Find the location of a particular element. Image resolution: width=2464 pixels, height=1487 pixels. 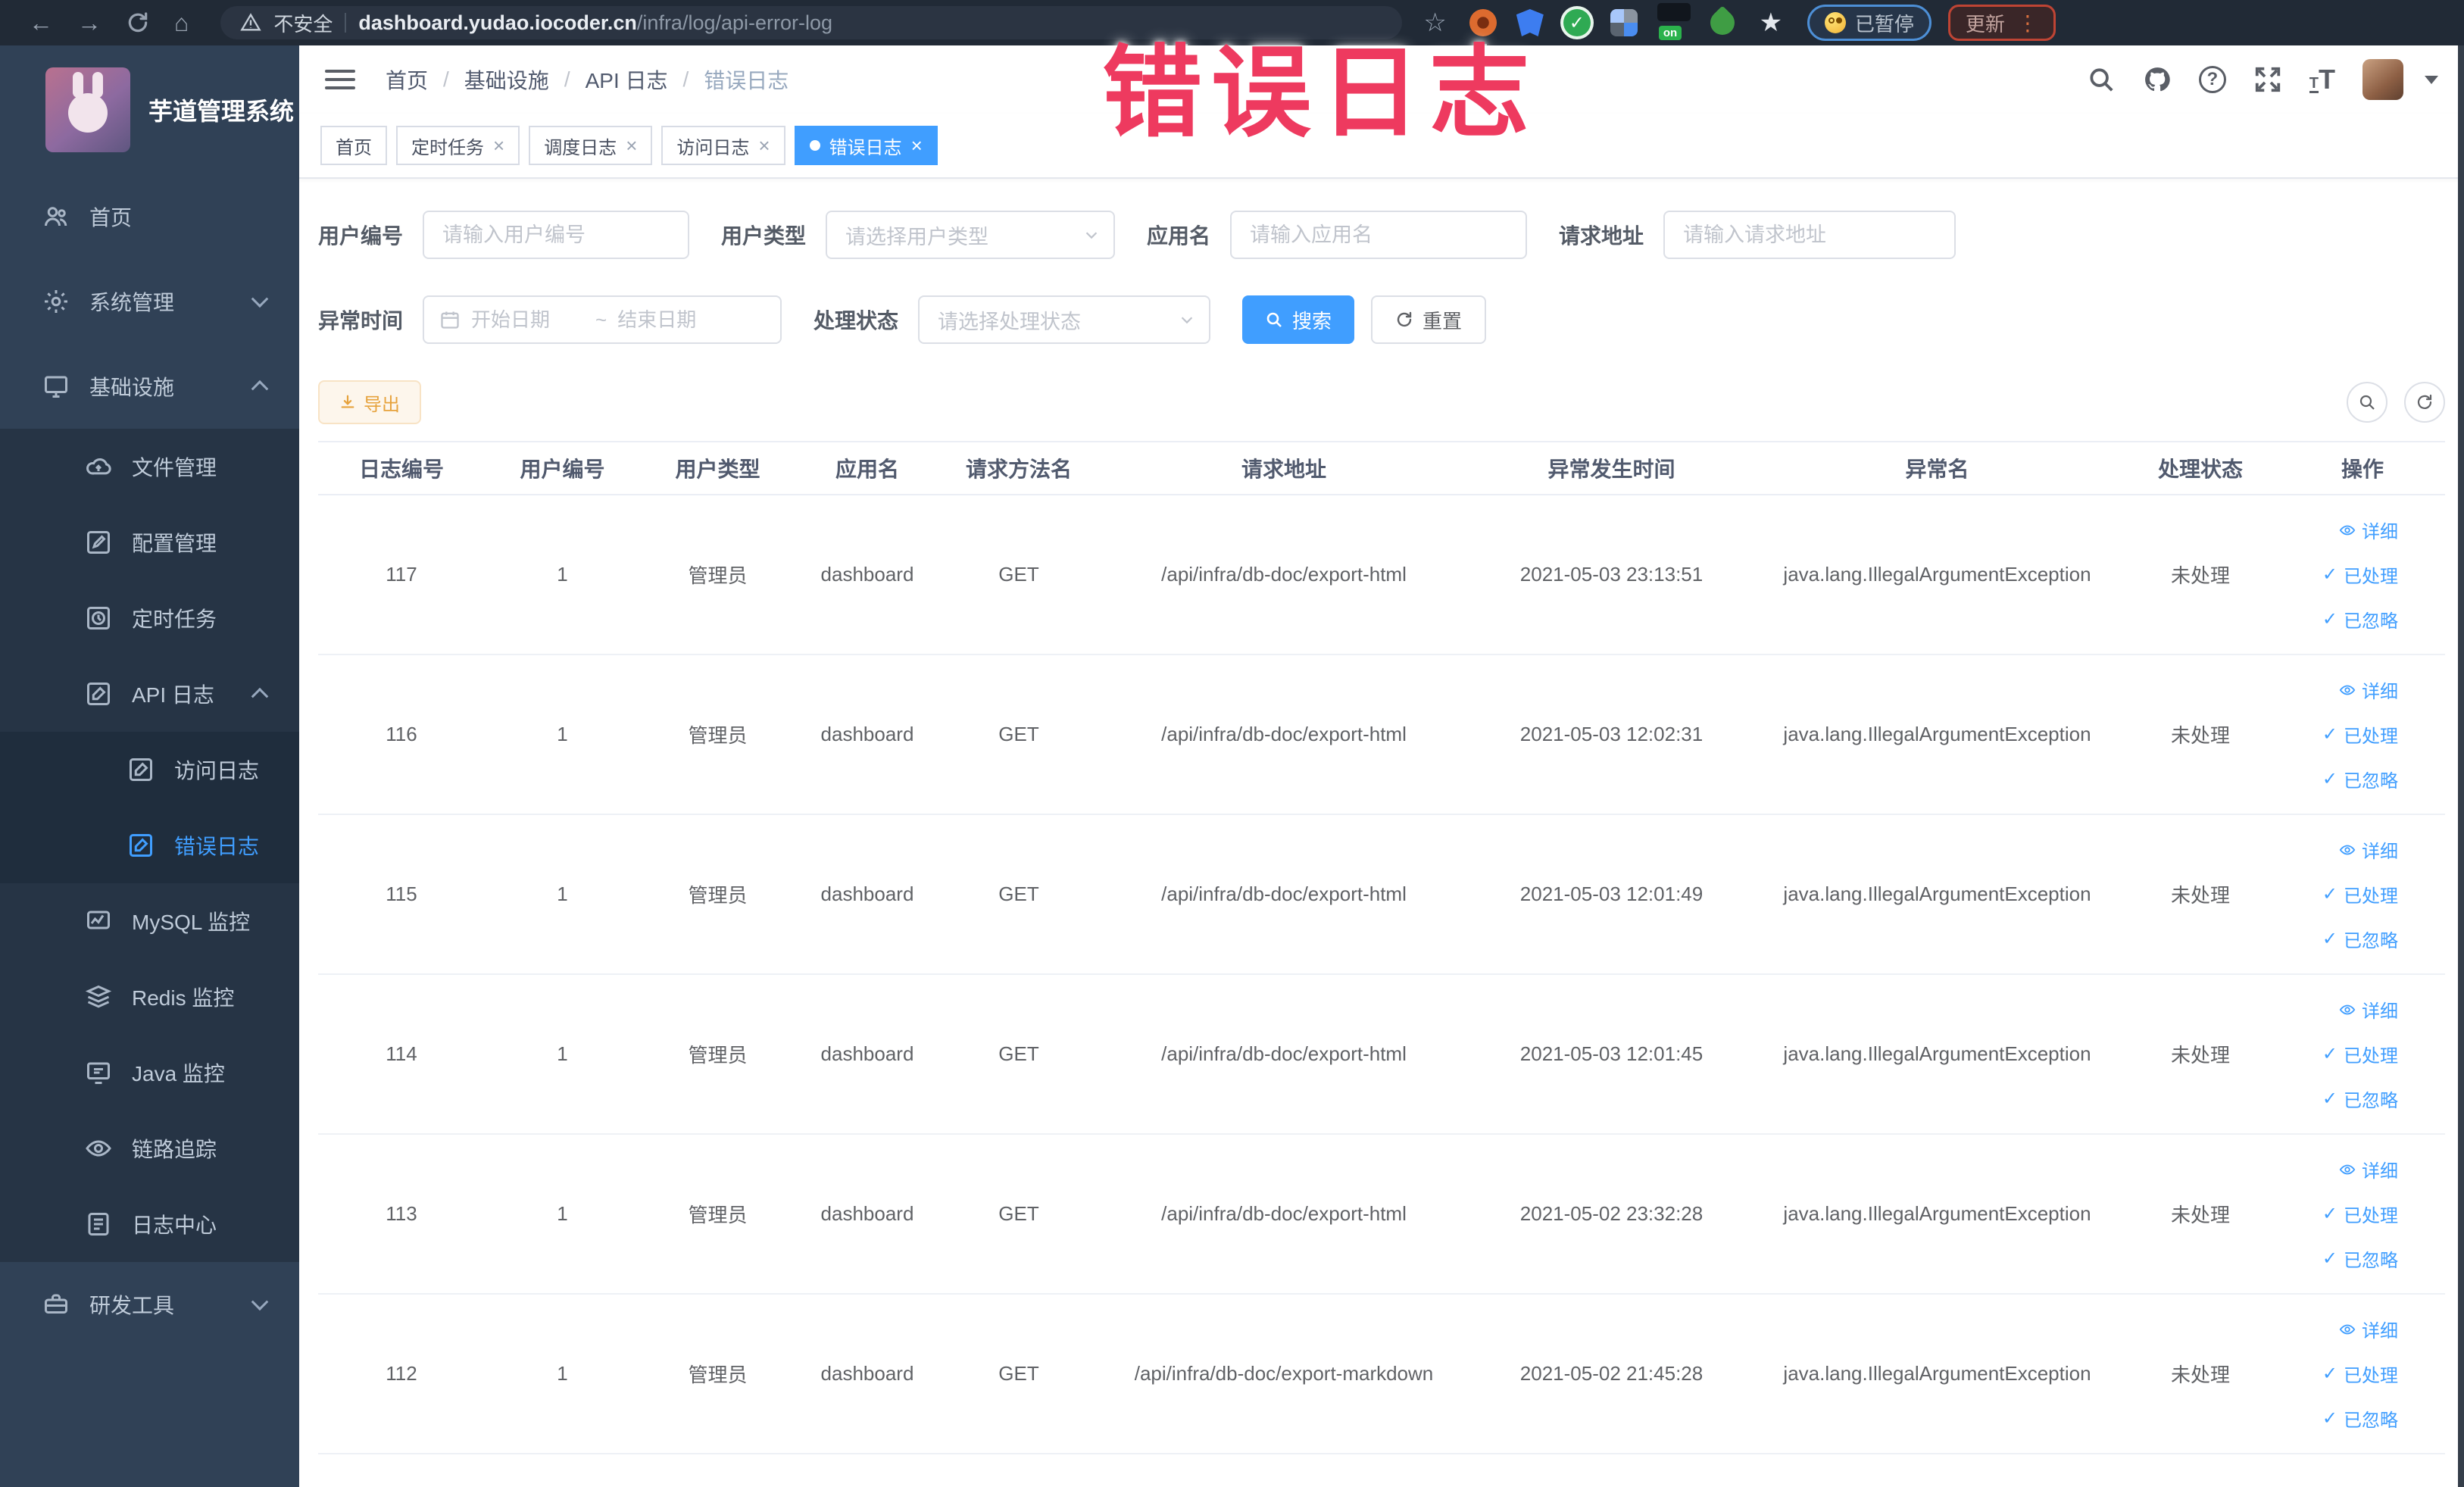

sidebar-item-mysql-monitor: MySQL 监控 is located at coordinates (149, 921).